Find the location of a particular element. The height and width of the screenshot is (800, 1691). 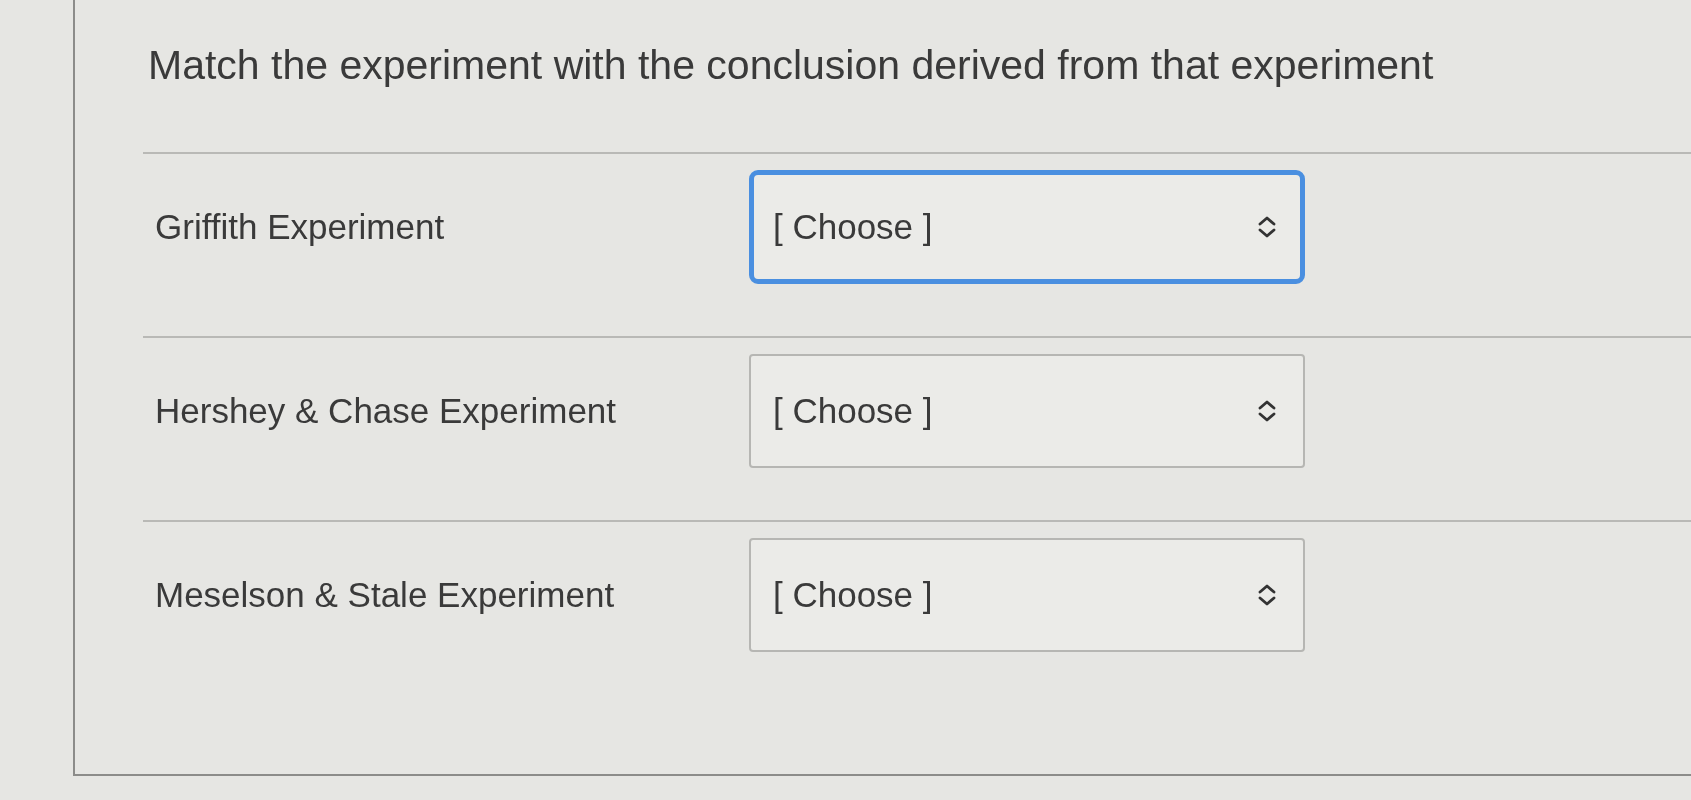

experiment-label: Hershey & Chase Experiment is located at coordinates (386, 411).